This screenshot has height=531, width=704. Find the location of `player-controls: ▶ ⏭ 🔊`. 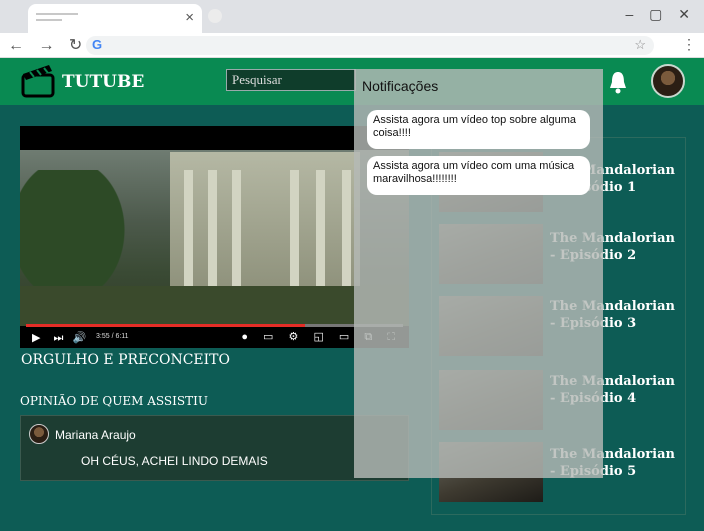

player-controls: ▶ ⏭ 🔊 is located at coordinates (59, 338).